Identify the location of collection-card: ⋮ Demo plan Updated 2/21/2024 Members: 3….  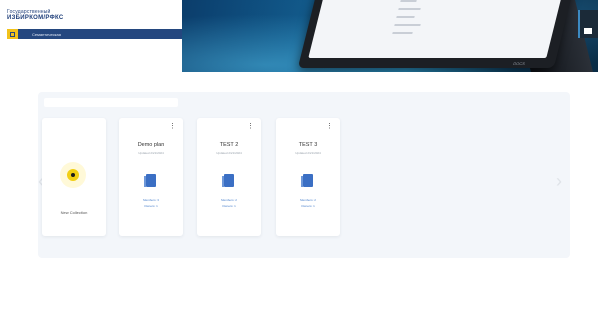
(151, 177).